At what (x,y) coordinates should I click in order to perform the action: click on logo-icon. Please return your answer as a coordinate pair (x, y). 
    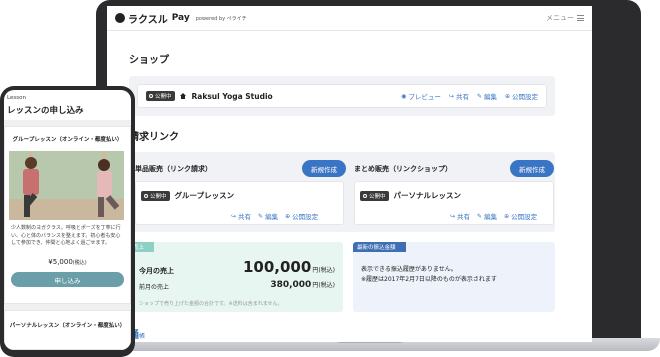
    Looking at the image, I should click on (120, 18).